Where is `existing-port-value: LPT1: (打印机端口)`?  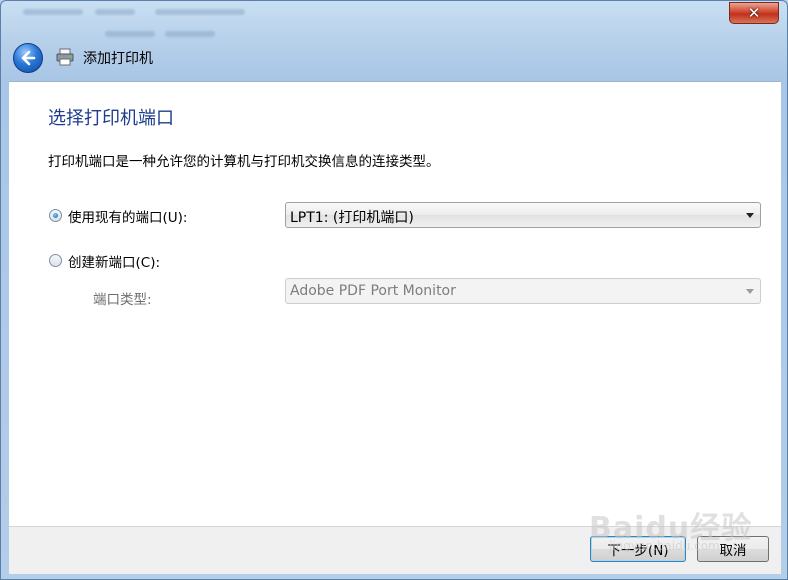 existing-port-value: LPT1: (打印机端口) is located at coordinates (352, 218).